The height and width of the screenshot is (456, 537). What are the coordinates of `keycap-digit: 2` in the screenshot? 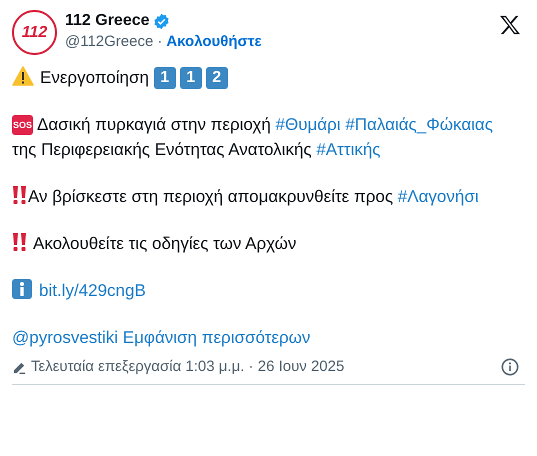 It's located at (217, 78).